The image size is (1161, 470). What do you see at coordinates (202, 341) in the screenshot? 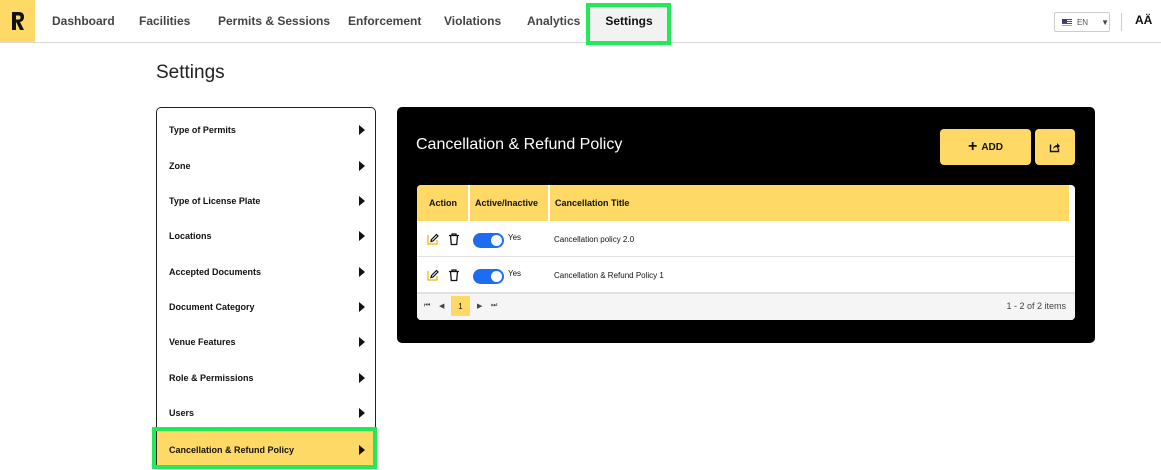
I see `sidebar-item-label: Venue Features` at bounding box center [202, 341].